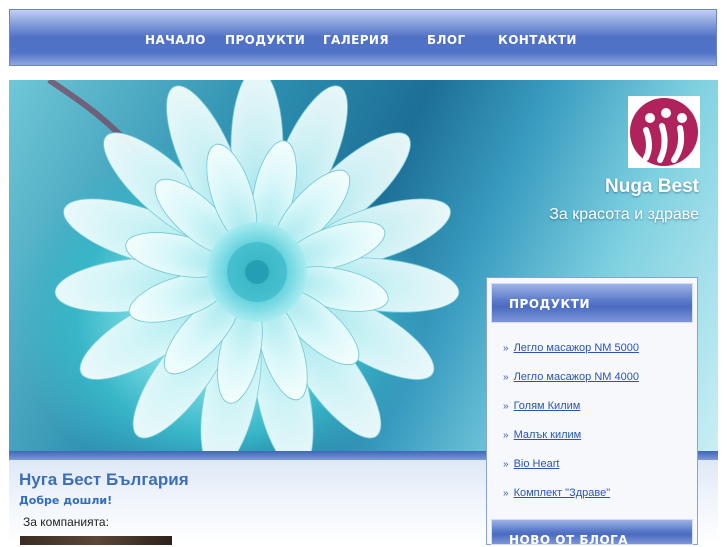 The height and width of the screenshot is (547, 727). What do you see at coordinates (104, 479) in the screenshot?
I see `page-title: Нуга Бест България` at bounding box center [104, 479].